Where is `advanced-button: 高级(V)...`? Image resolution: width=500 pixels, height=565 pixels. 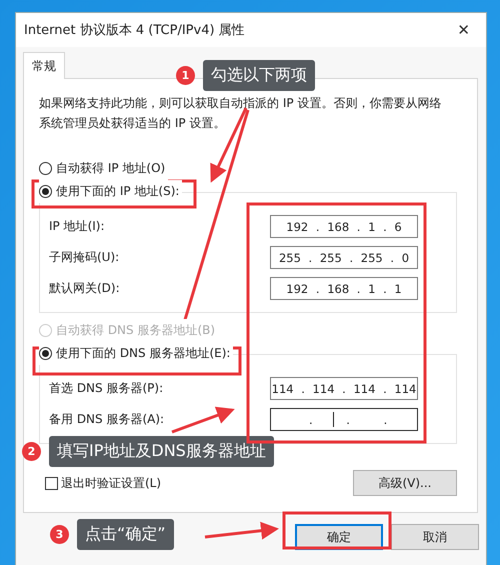 advanced-button: 高级(V)... is located at coordinates (405, 483).